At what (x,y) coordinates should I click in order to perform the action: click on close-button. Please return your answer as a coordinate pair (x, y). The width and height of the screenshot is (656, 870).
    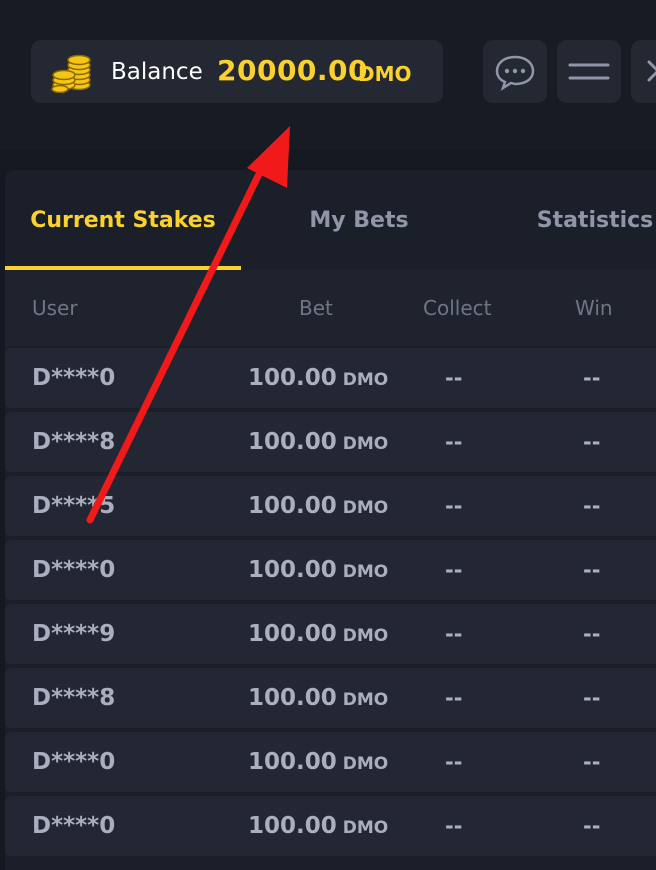
    Looking at the image, I should click on (643, 71).